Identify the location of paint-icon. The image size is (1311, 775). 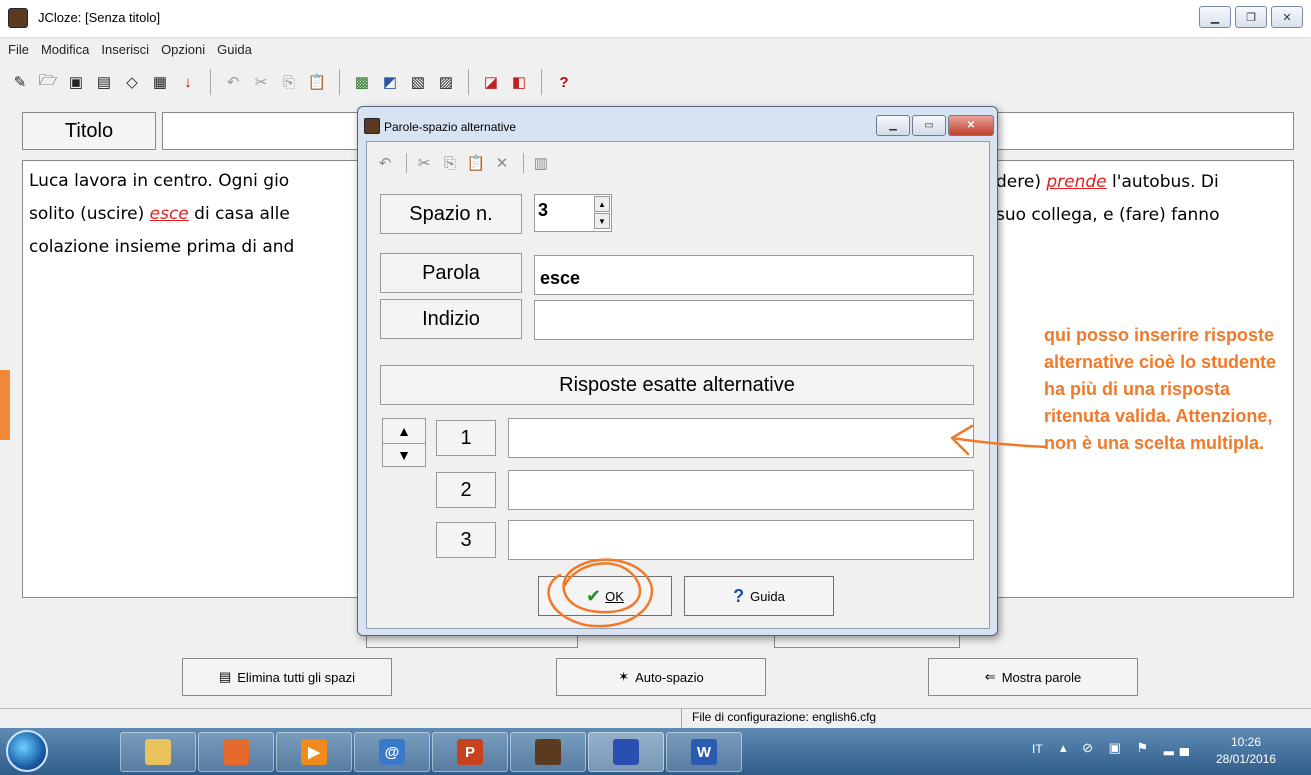
(236, 752).